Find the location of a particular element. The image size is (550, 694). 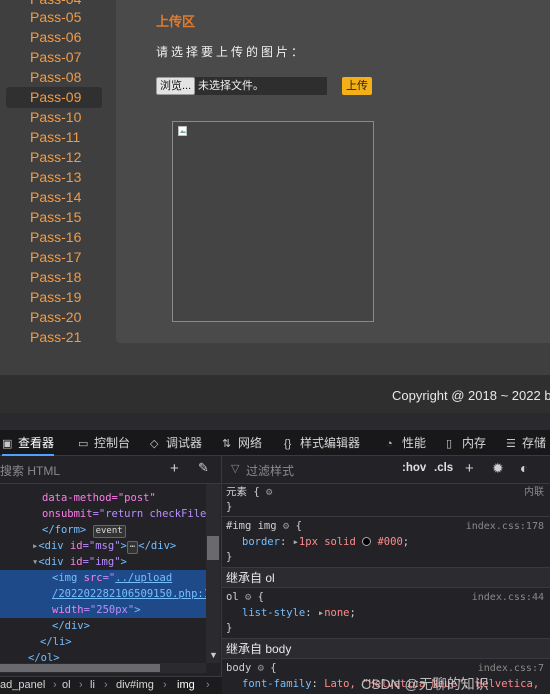

add-node-icon: + is located at coordinates (174, 468).